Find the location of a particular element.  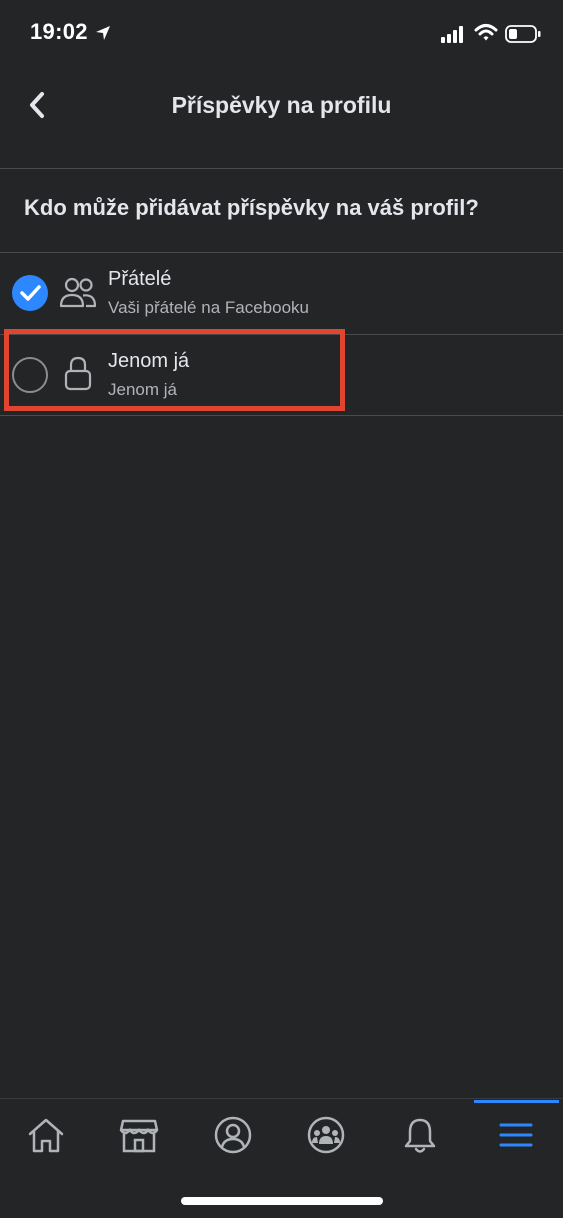

nav-bar: Příspěvky na profilu is located at coordinates (281, 105).